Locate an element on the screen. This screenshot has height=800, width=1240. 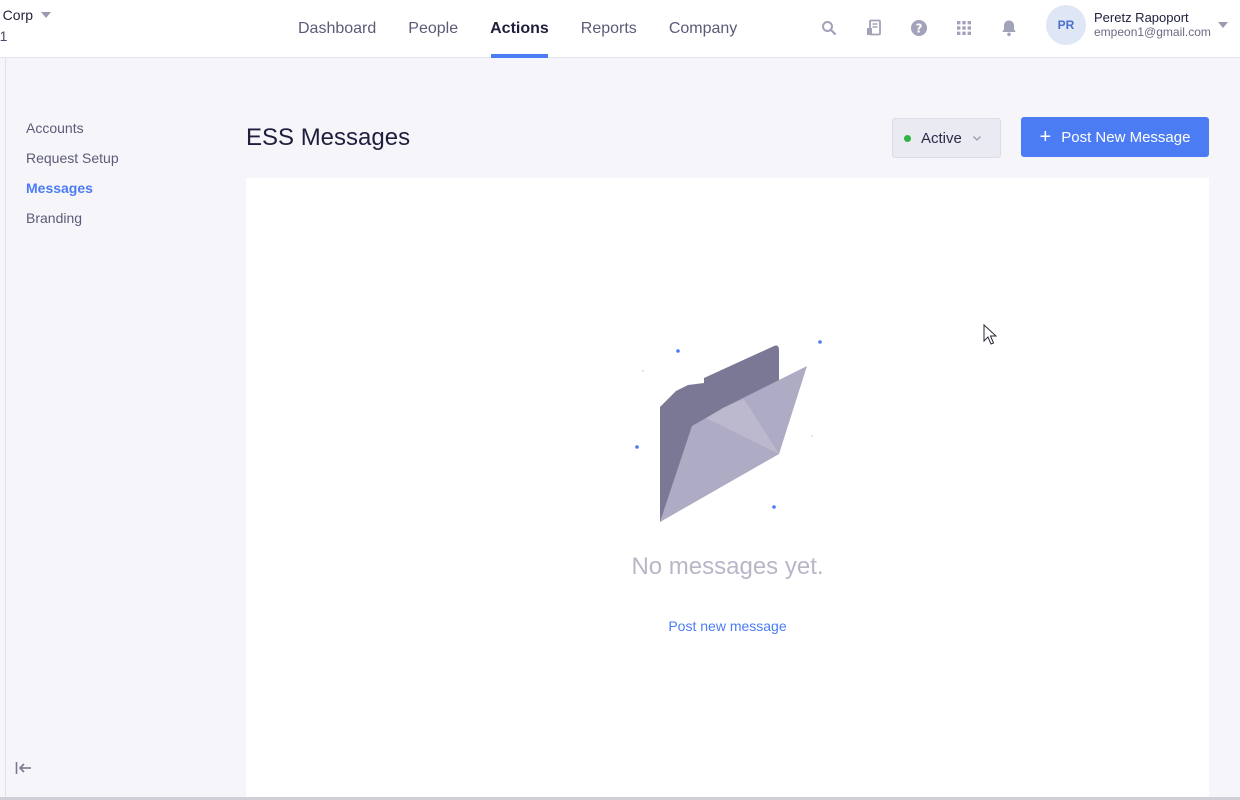
company-switcher: ny Corp 001 is located at coordinates (26, 25).